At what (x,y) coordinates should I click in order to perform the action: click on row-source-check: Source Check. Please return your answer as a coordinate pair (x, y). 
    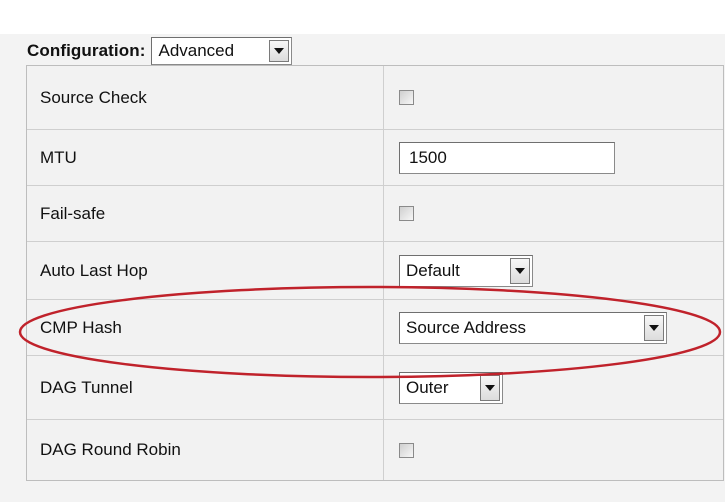
    Looking at the image, I should click on (375, 98).